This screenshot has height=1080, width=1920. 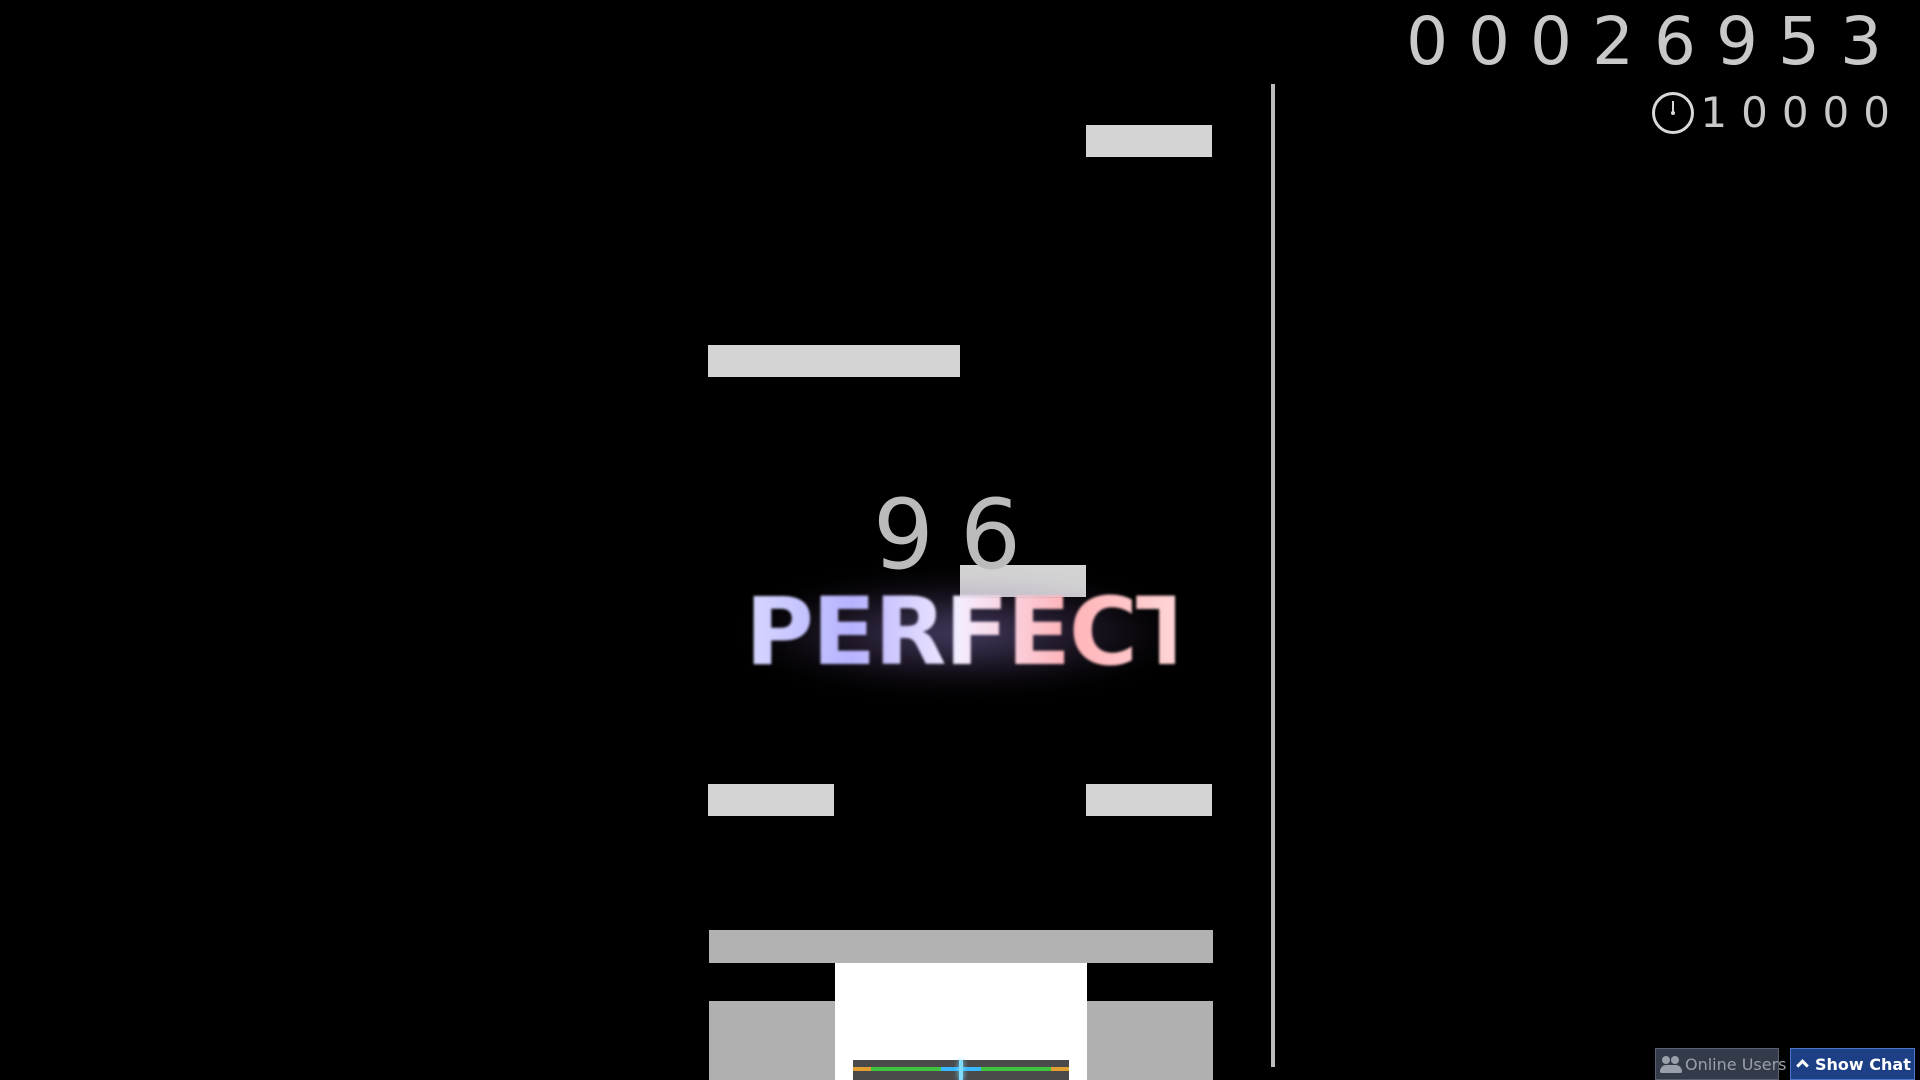 I want to click on hit-window-perfect-right, so click(x=971, y=1069).